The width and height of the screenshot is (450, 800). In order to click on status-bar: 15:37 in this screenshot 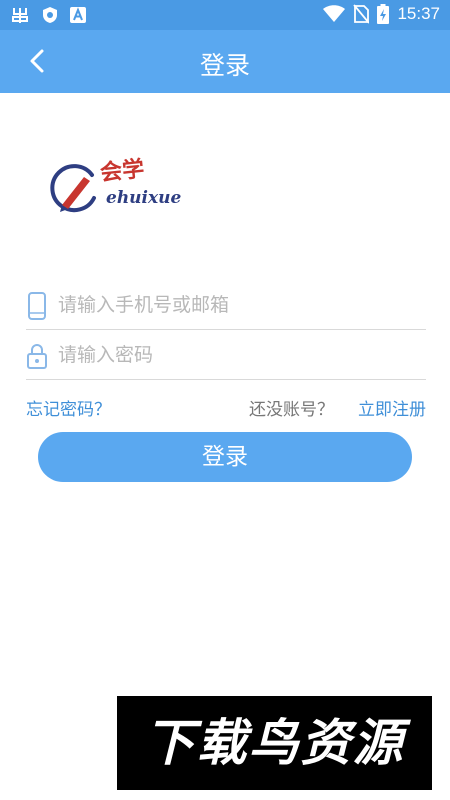, I will do `click(225, 15)`.